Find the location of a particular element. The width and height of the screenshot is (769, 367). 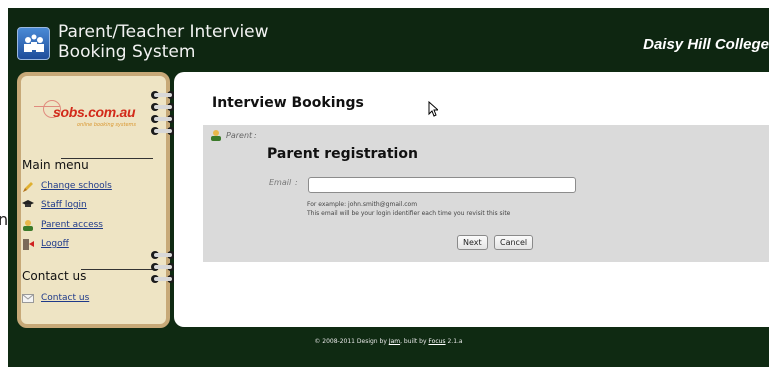

menu-item-parent-access: Parent access is located at coordinates (87, 227).